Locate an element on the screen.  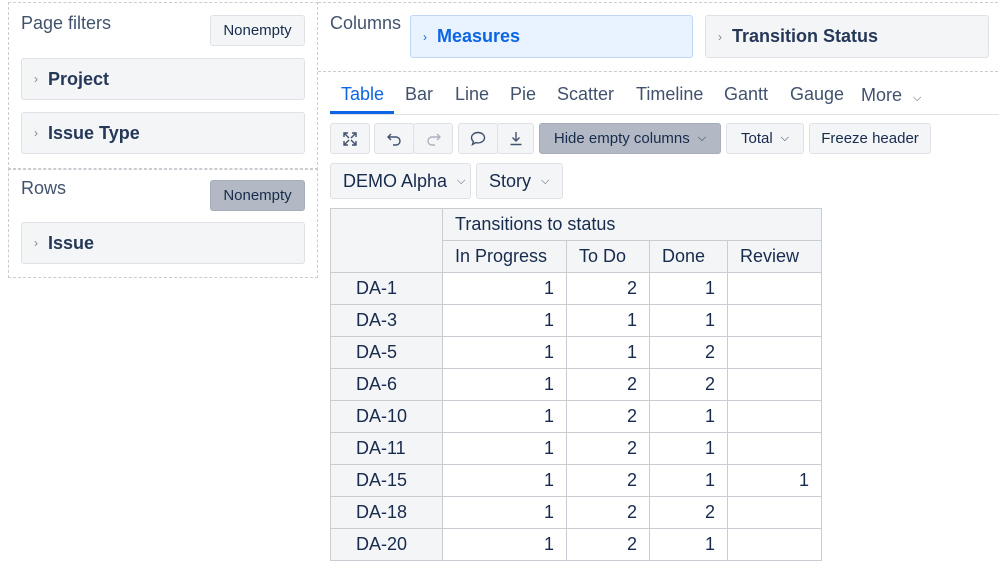
issue-type-filter-select: Story ⌵ is located at coordinates (519, 181).